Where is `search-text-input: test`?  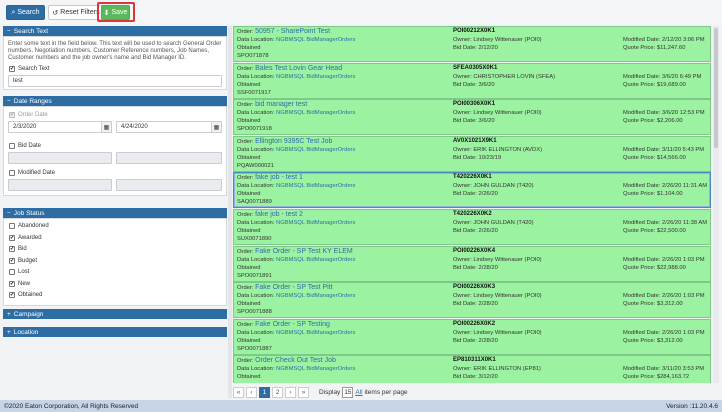
search-text-input: test is located at coordinates (115, 81).